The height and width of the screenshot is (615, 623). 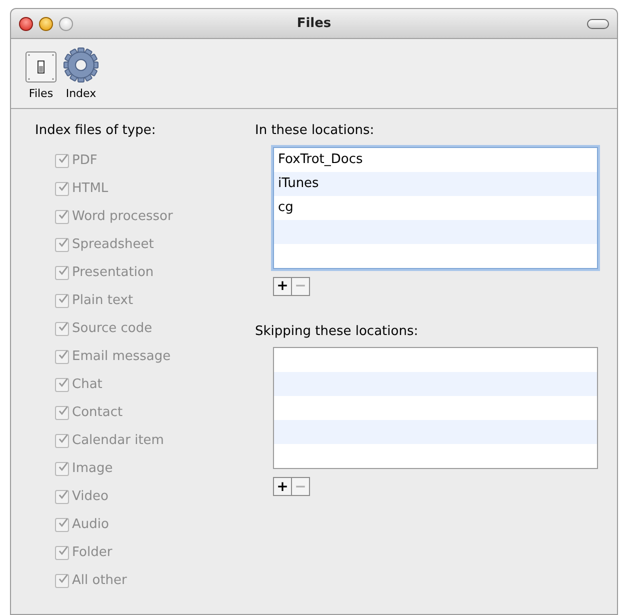 I want to click on section-heading: Skipping these locations:, so click(x=337, y=331).